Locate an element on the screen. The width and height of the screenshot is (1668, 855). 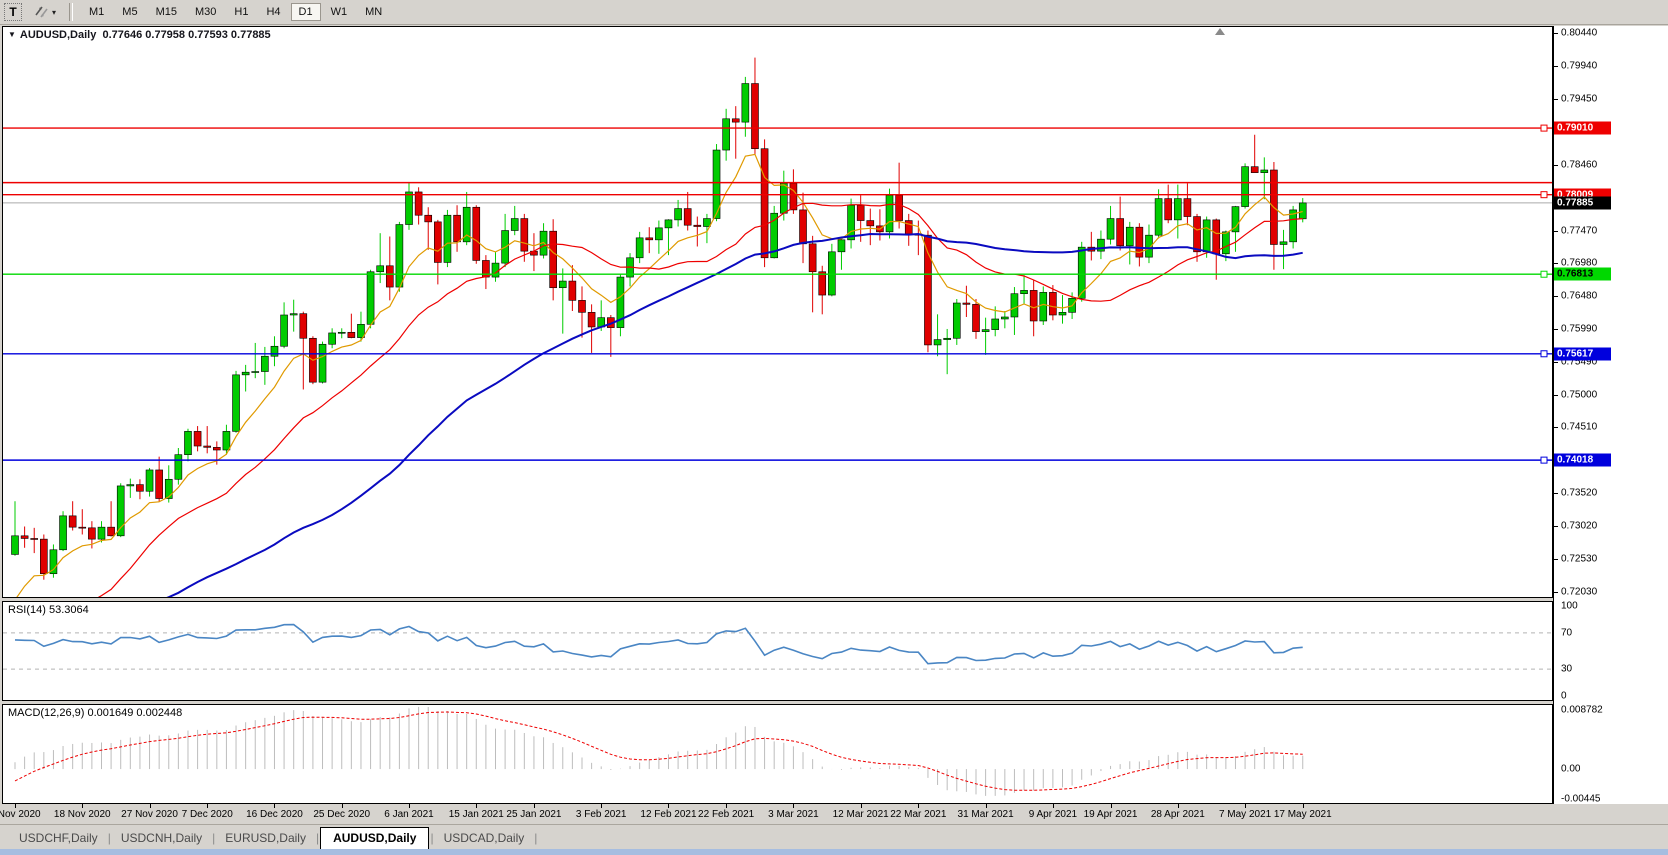
chart-shift-marker-icon is located at coordinates (1220, 31).